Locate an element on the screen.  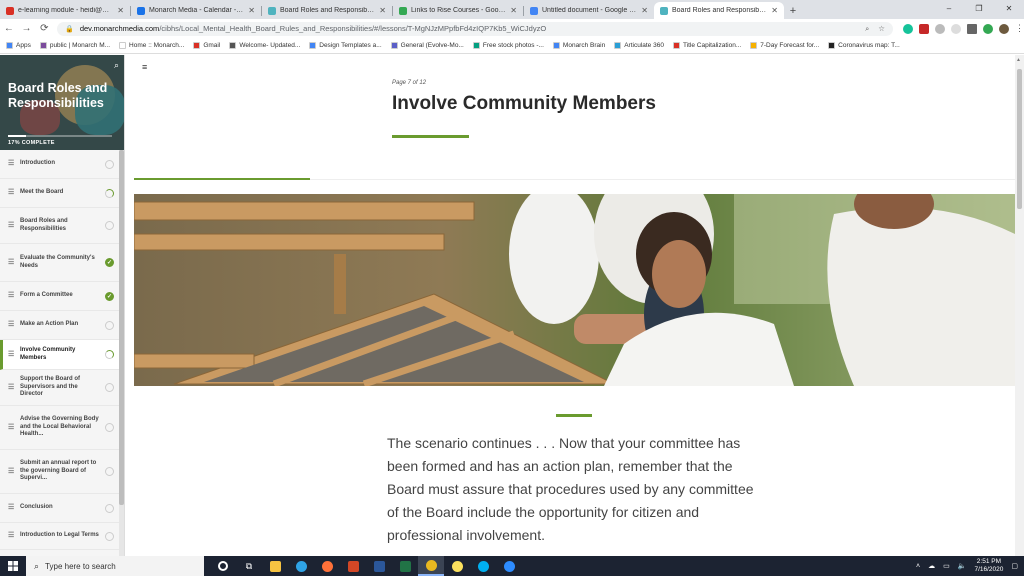
puzzle-icon is located at coordinates (972, 28).